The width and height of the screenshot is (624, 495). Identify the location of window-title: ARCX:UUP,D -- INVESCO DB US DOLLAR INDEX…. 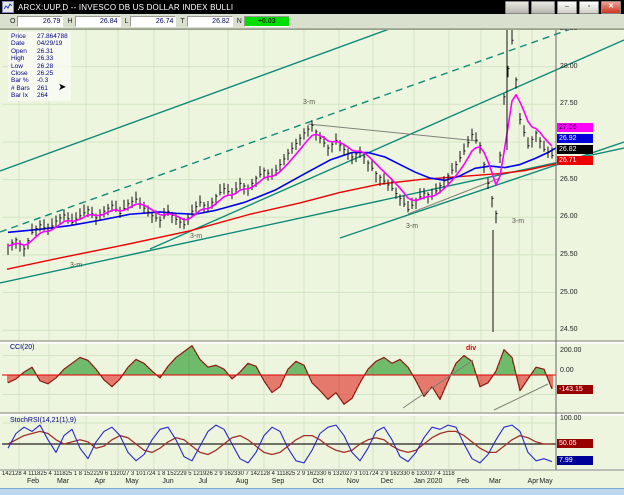
(126, 7).